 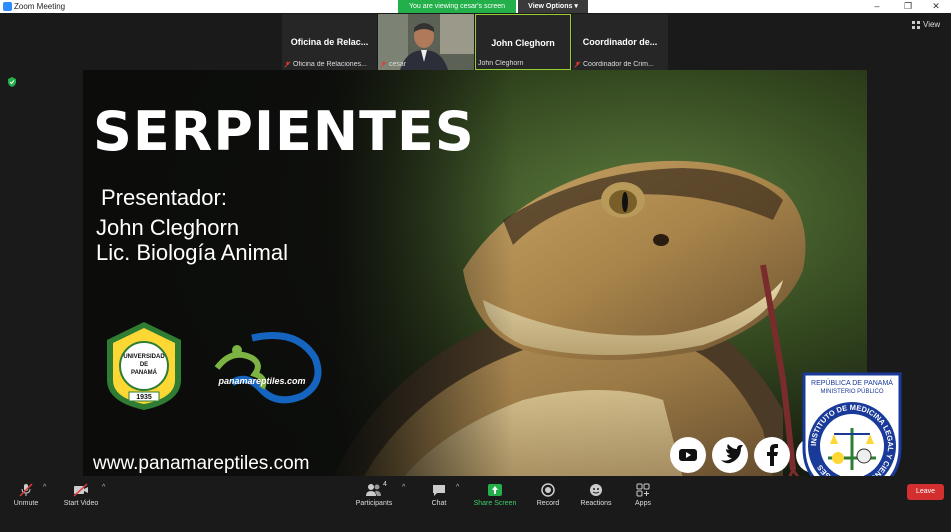 I want to click on participant-name: John Cleghorn, so click(x=523, y=43).